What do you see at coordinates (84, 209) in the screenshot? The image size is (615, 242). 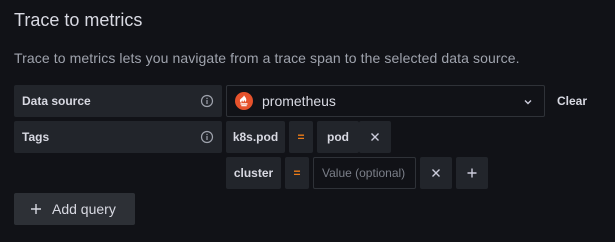 I see `add-query-label: Add query` at bounding box center [84, 209].